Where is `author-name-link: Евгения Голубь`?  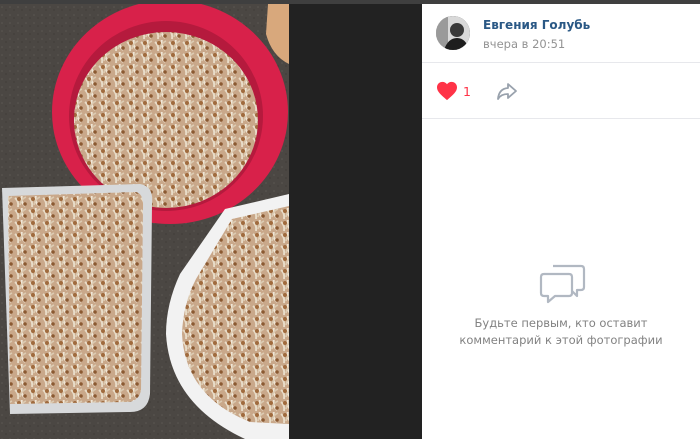
author-name-link: Евгения Голубь is located at coordinates (536, 25).